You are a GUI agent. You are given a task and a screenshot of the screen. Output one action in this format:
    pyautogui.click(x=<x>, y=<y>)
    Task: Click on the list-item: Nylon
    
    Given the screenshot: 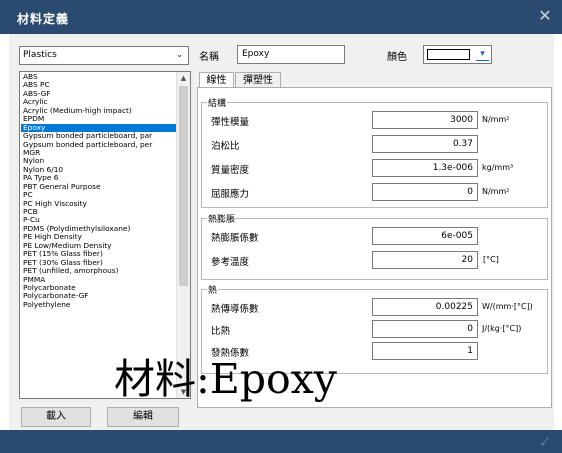 What is the action you would take?
    pyautogui.click(x=98, y=161)
    